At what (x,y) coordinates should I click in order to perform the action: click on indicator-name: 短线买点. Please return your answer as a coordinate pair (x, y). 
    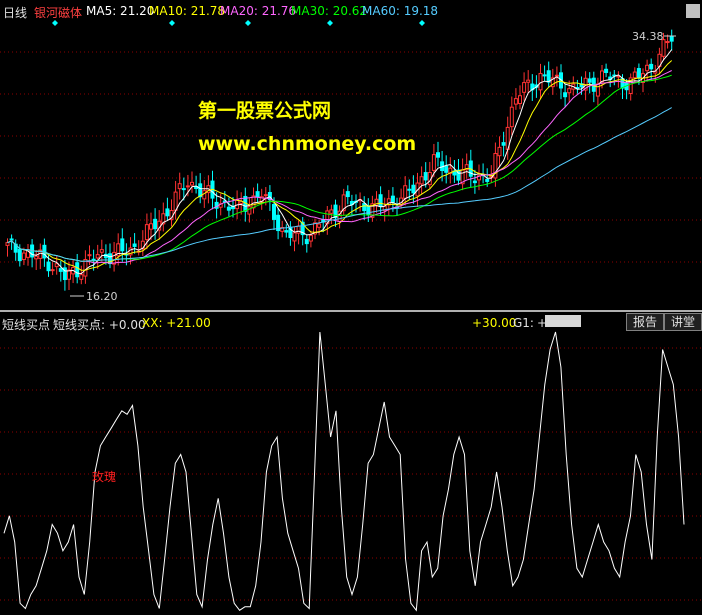
    Looking at the image, I should click on (26, 325).